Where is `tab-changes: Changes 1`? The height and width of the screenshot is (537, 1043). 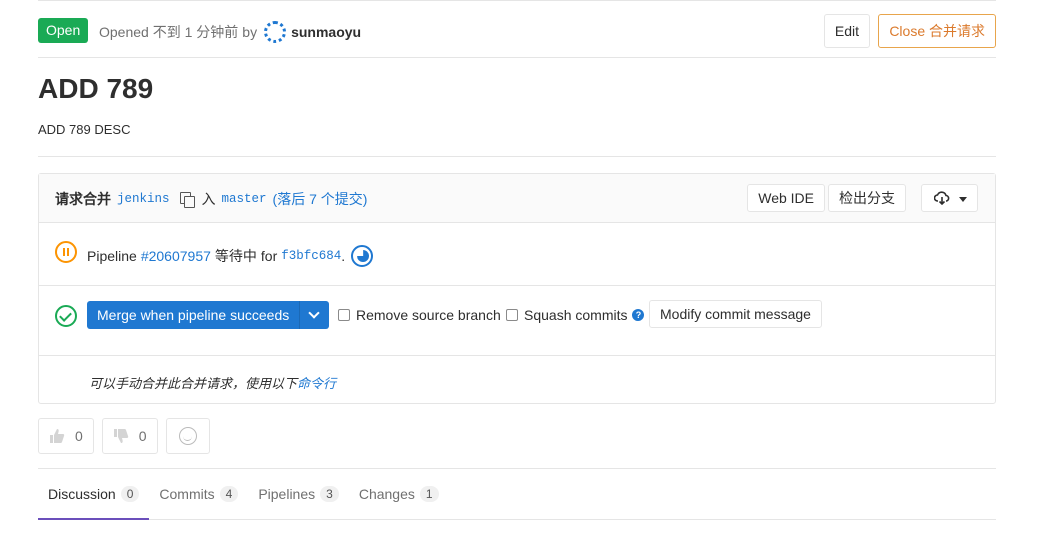
tab-changes: Changes 1 is located at coordinates (399, 494).